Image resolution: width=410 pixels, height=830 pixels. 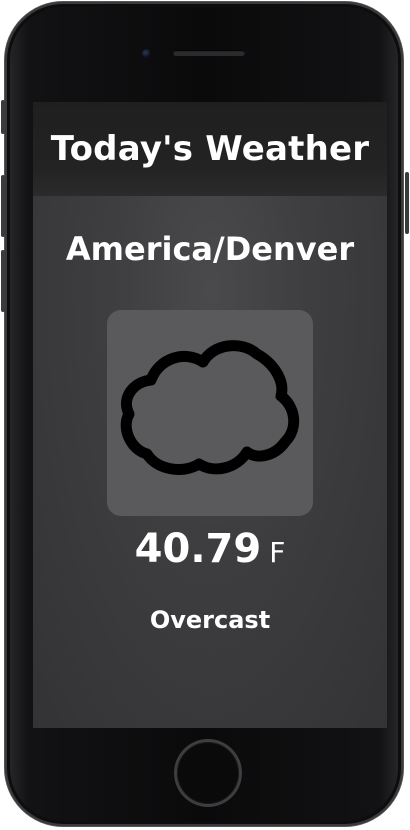 What do you see at coordinates (209, 53) in the screenshot?
I see `earpiece-speaker` at bounding box center [209, 53].